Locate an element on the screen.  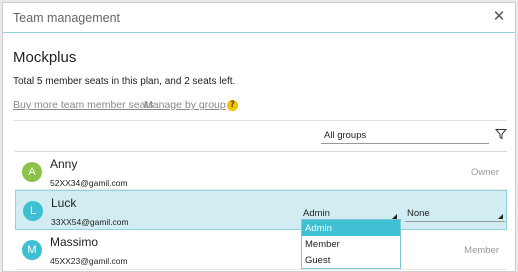
filter-icon is located at coordinates (501, 134).